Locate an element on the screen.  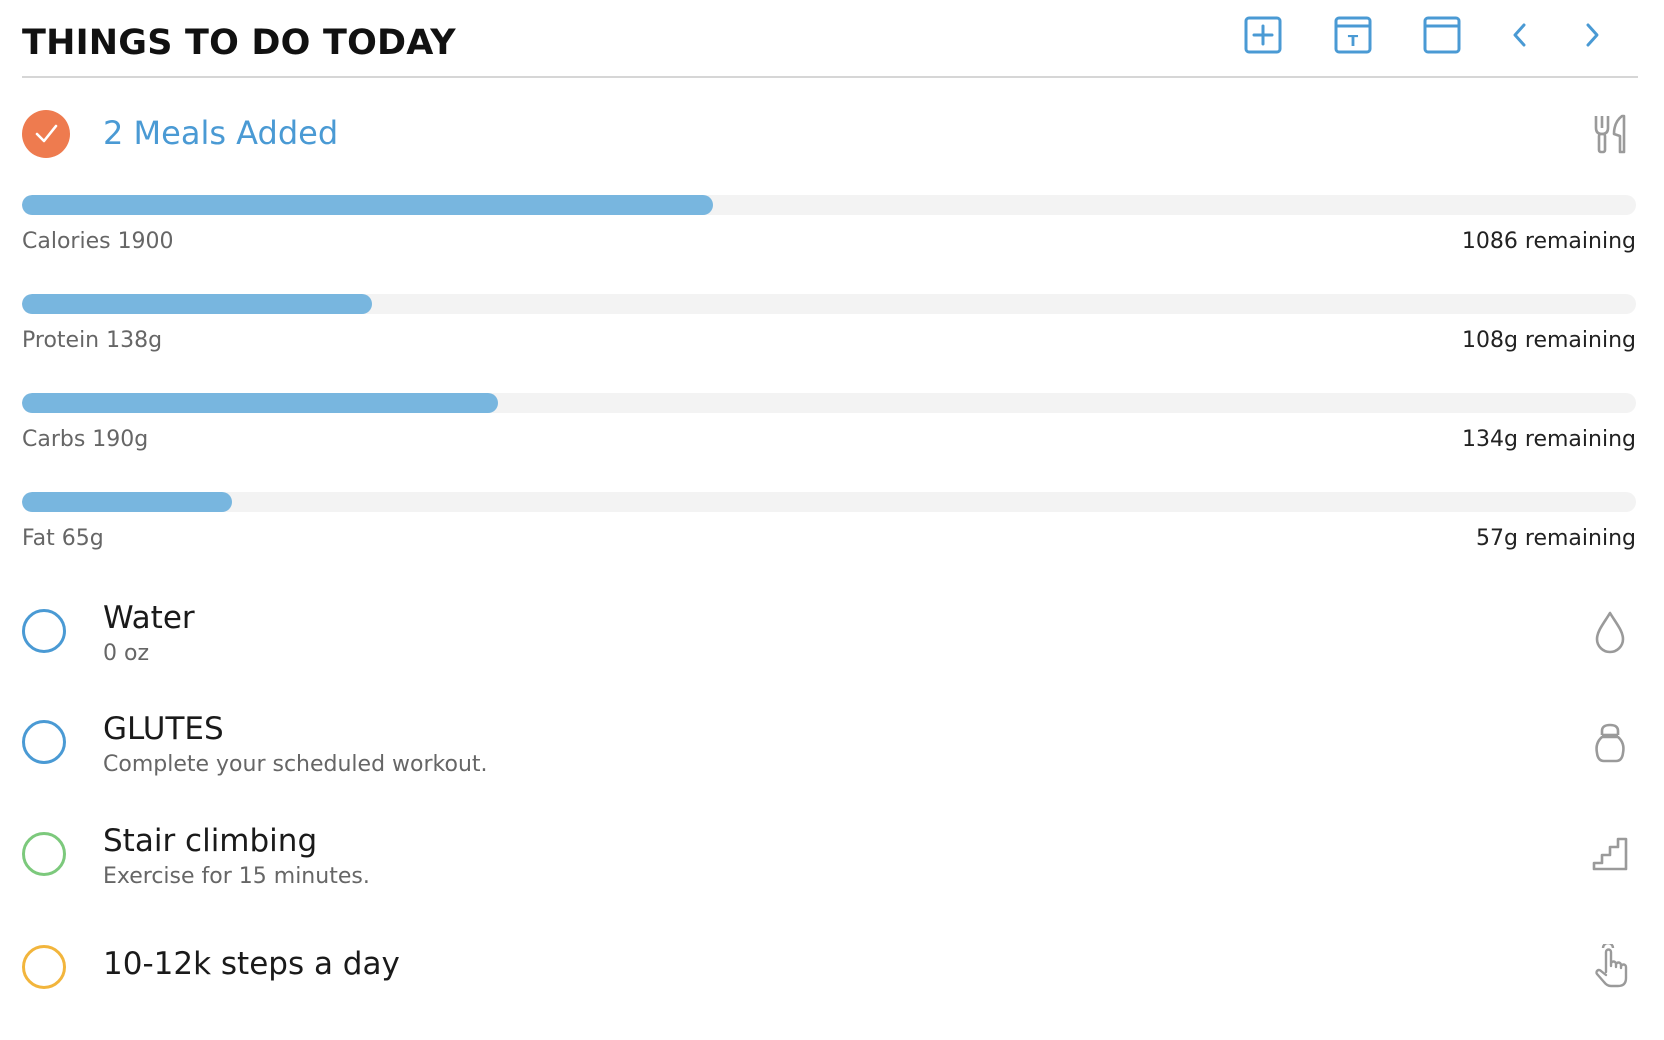
calendar-icon is located at coordinates (1442, 35).